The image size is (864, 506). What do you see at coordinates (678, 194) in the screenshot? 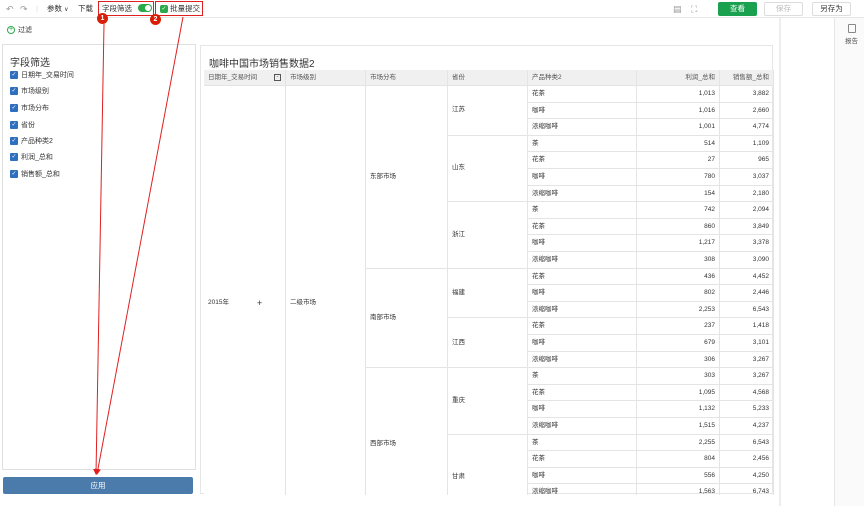
I see `profit-cell: 154` at bounding box center [678, 194].